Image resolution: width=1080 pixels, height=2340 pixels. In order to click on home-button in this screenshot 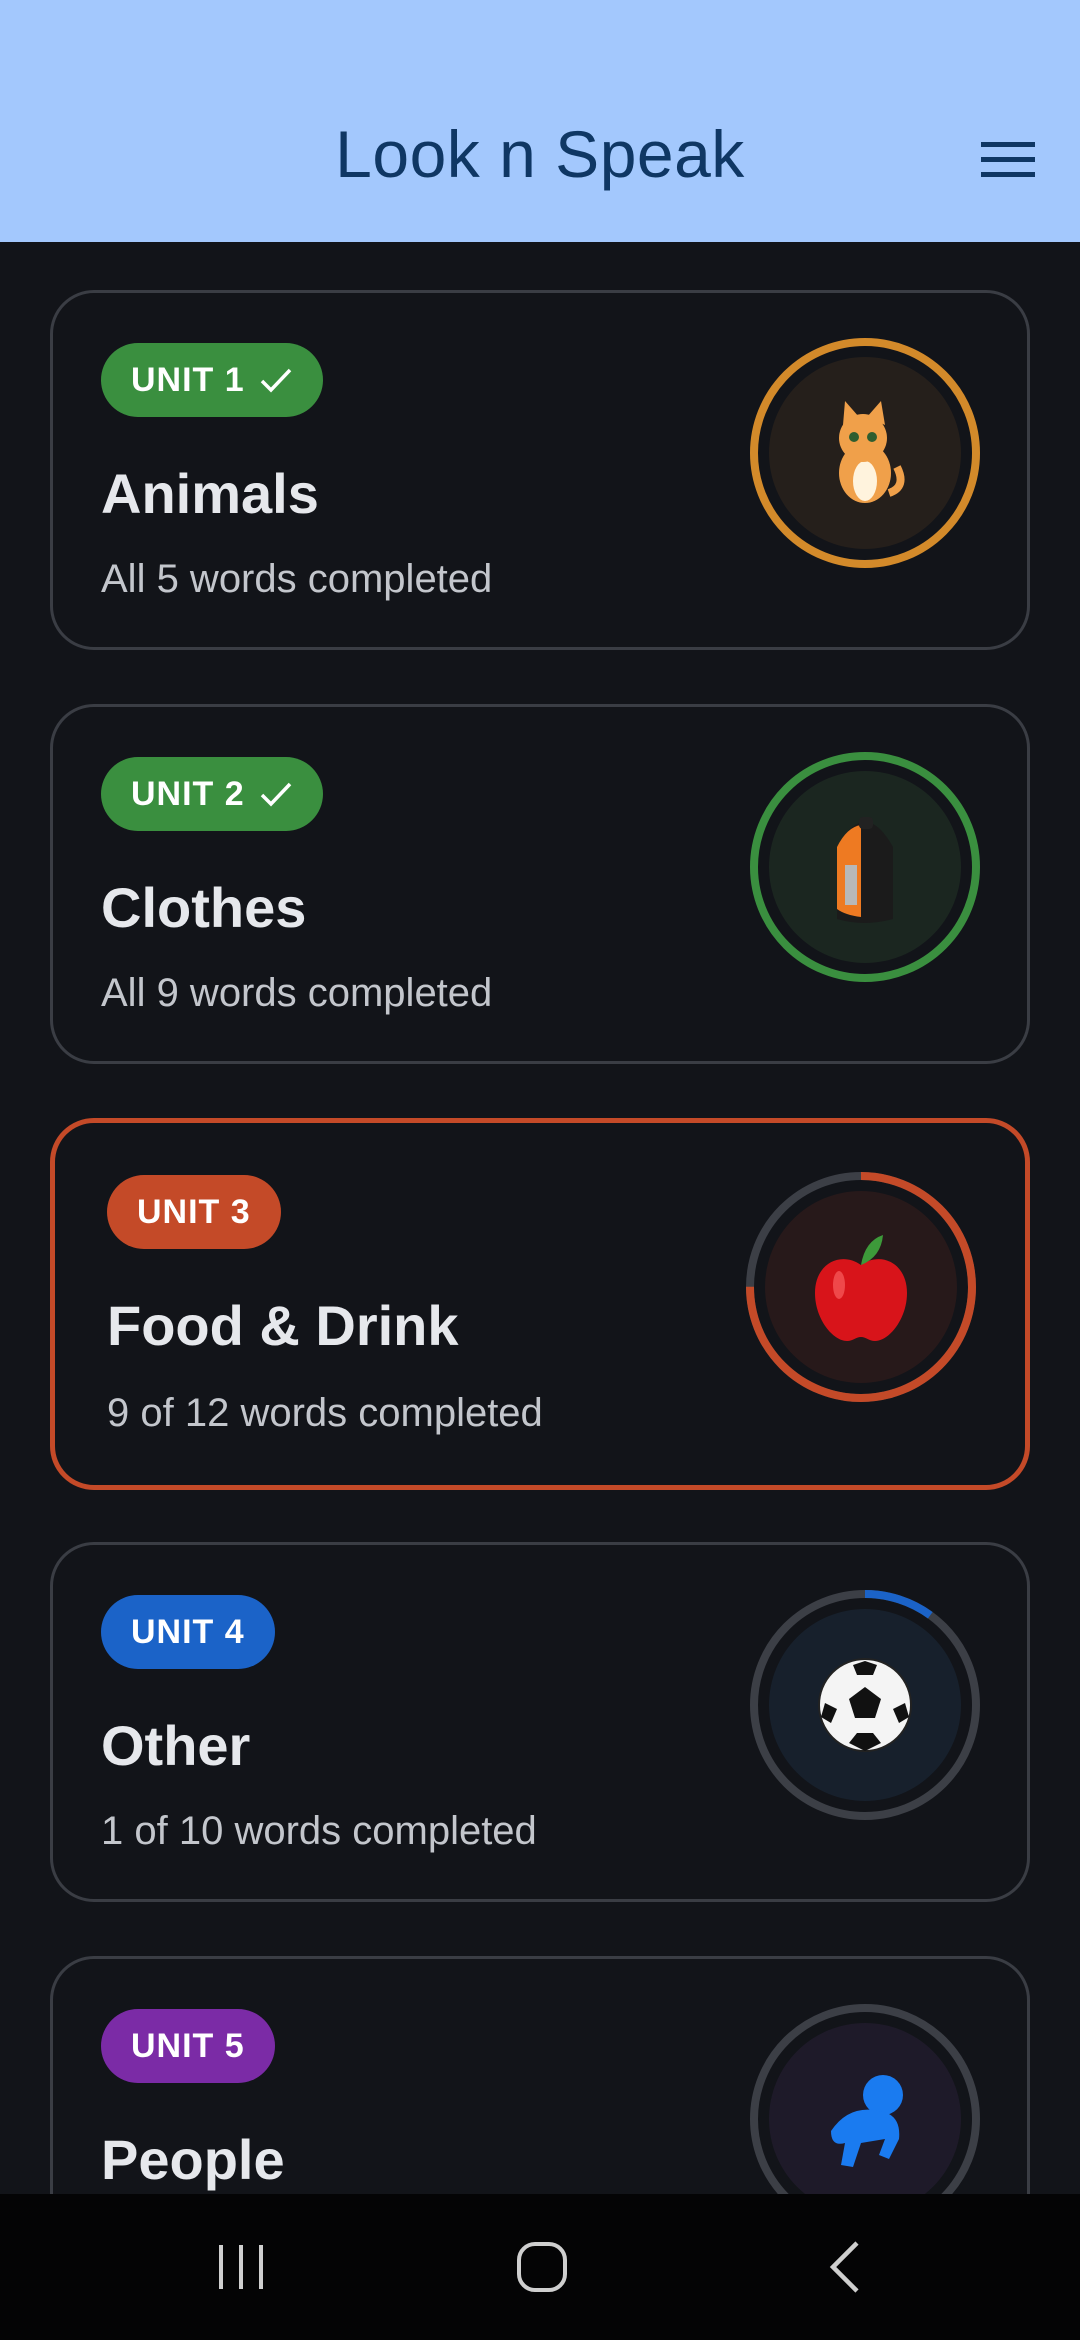, I will do `click(542, 2267)`.